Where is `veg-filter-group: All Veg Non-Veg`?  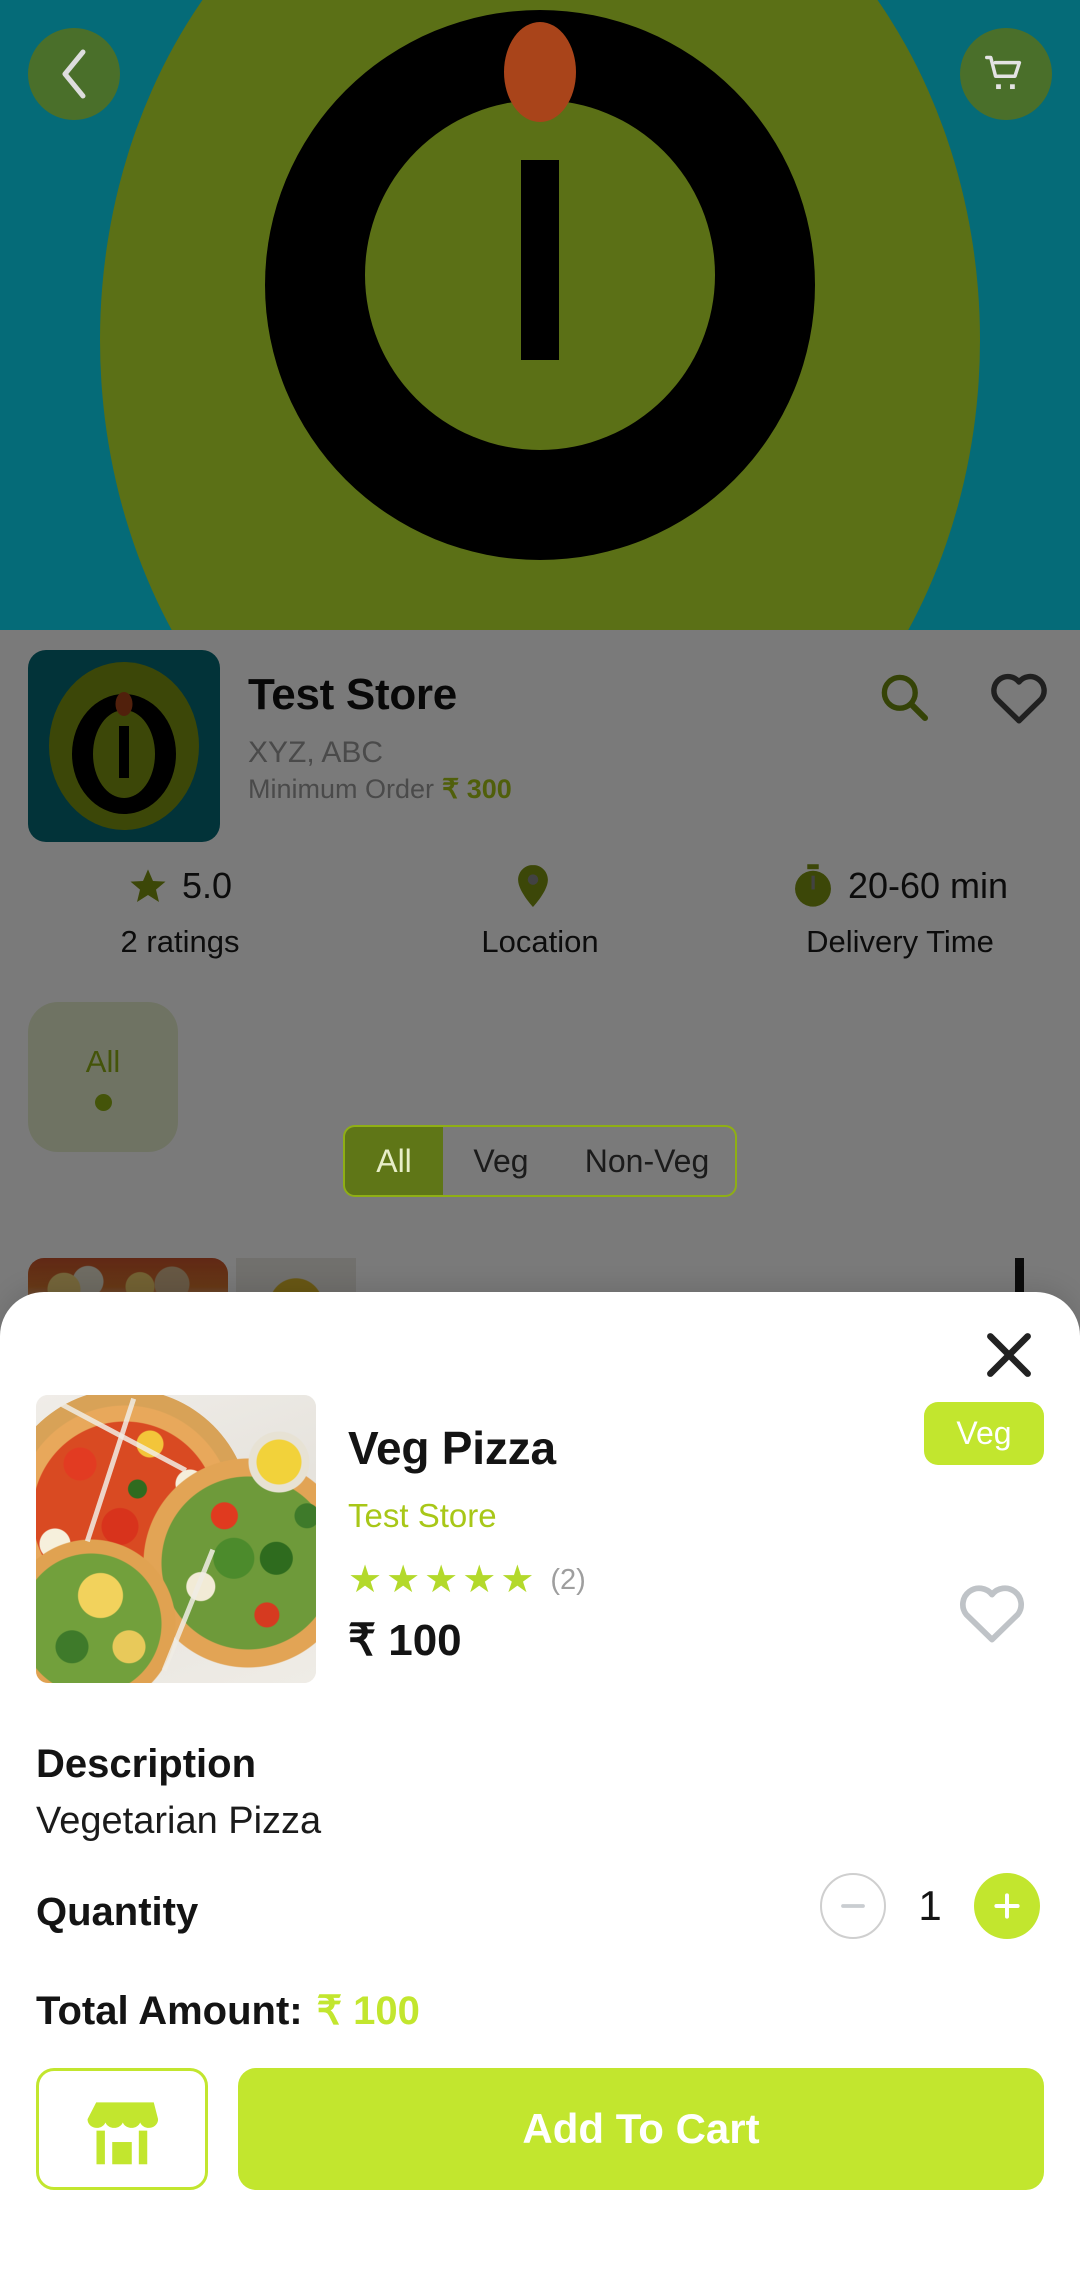
veg-filter-group: All Veg Non-Veg is located at coordinates (540, 1161).